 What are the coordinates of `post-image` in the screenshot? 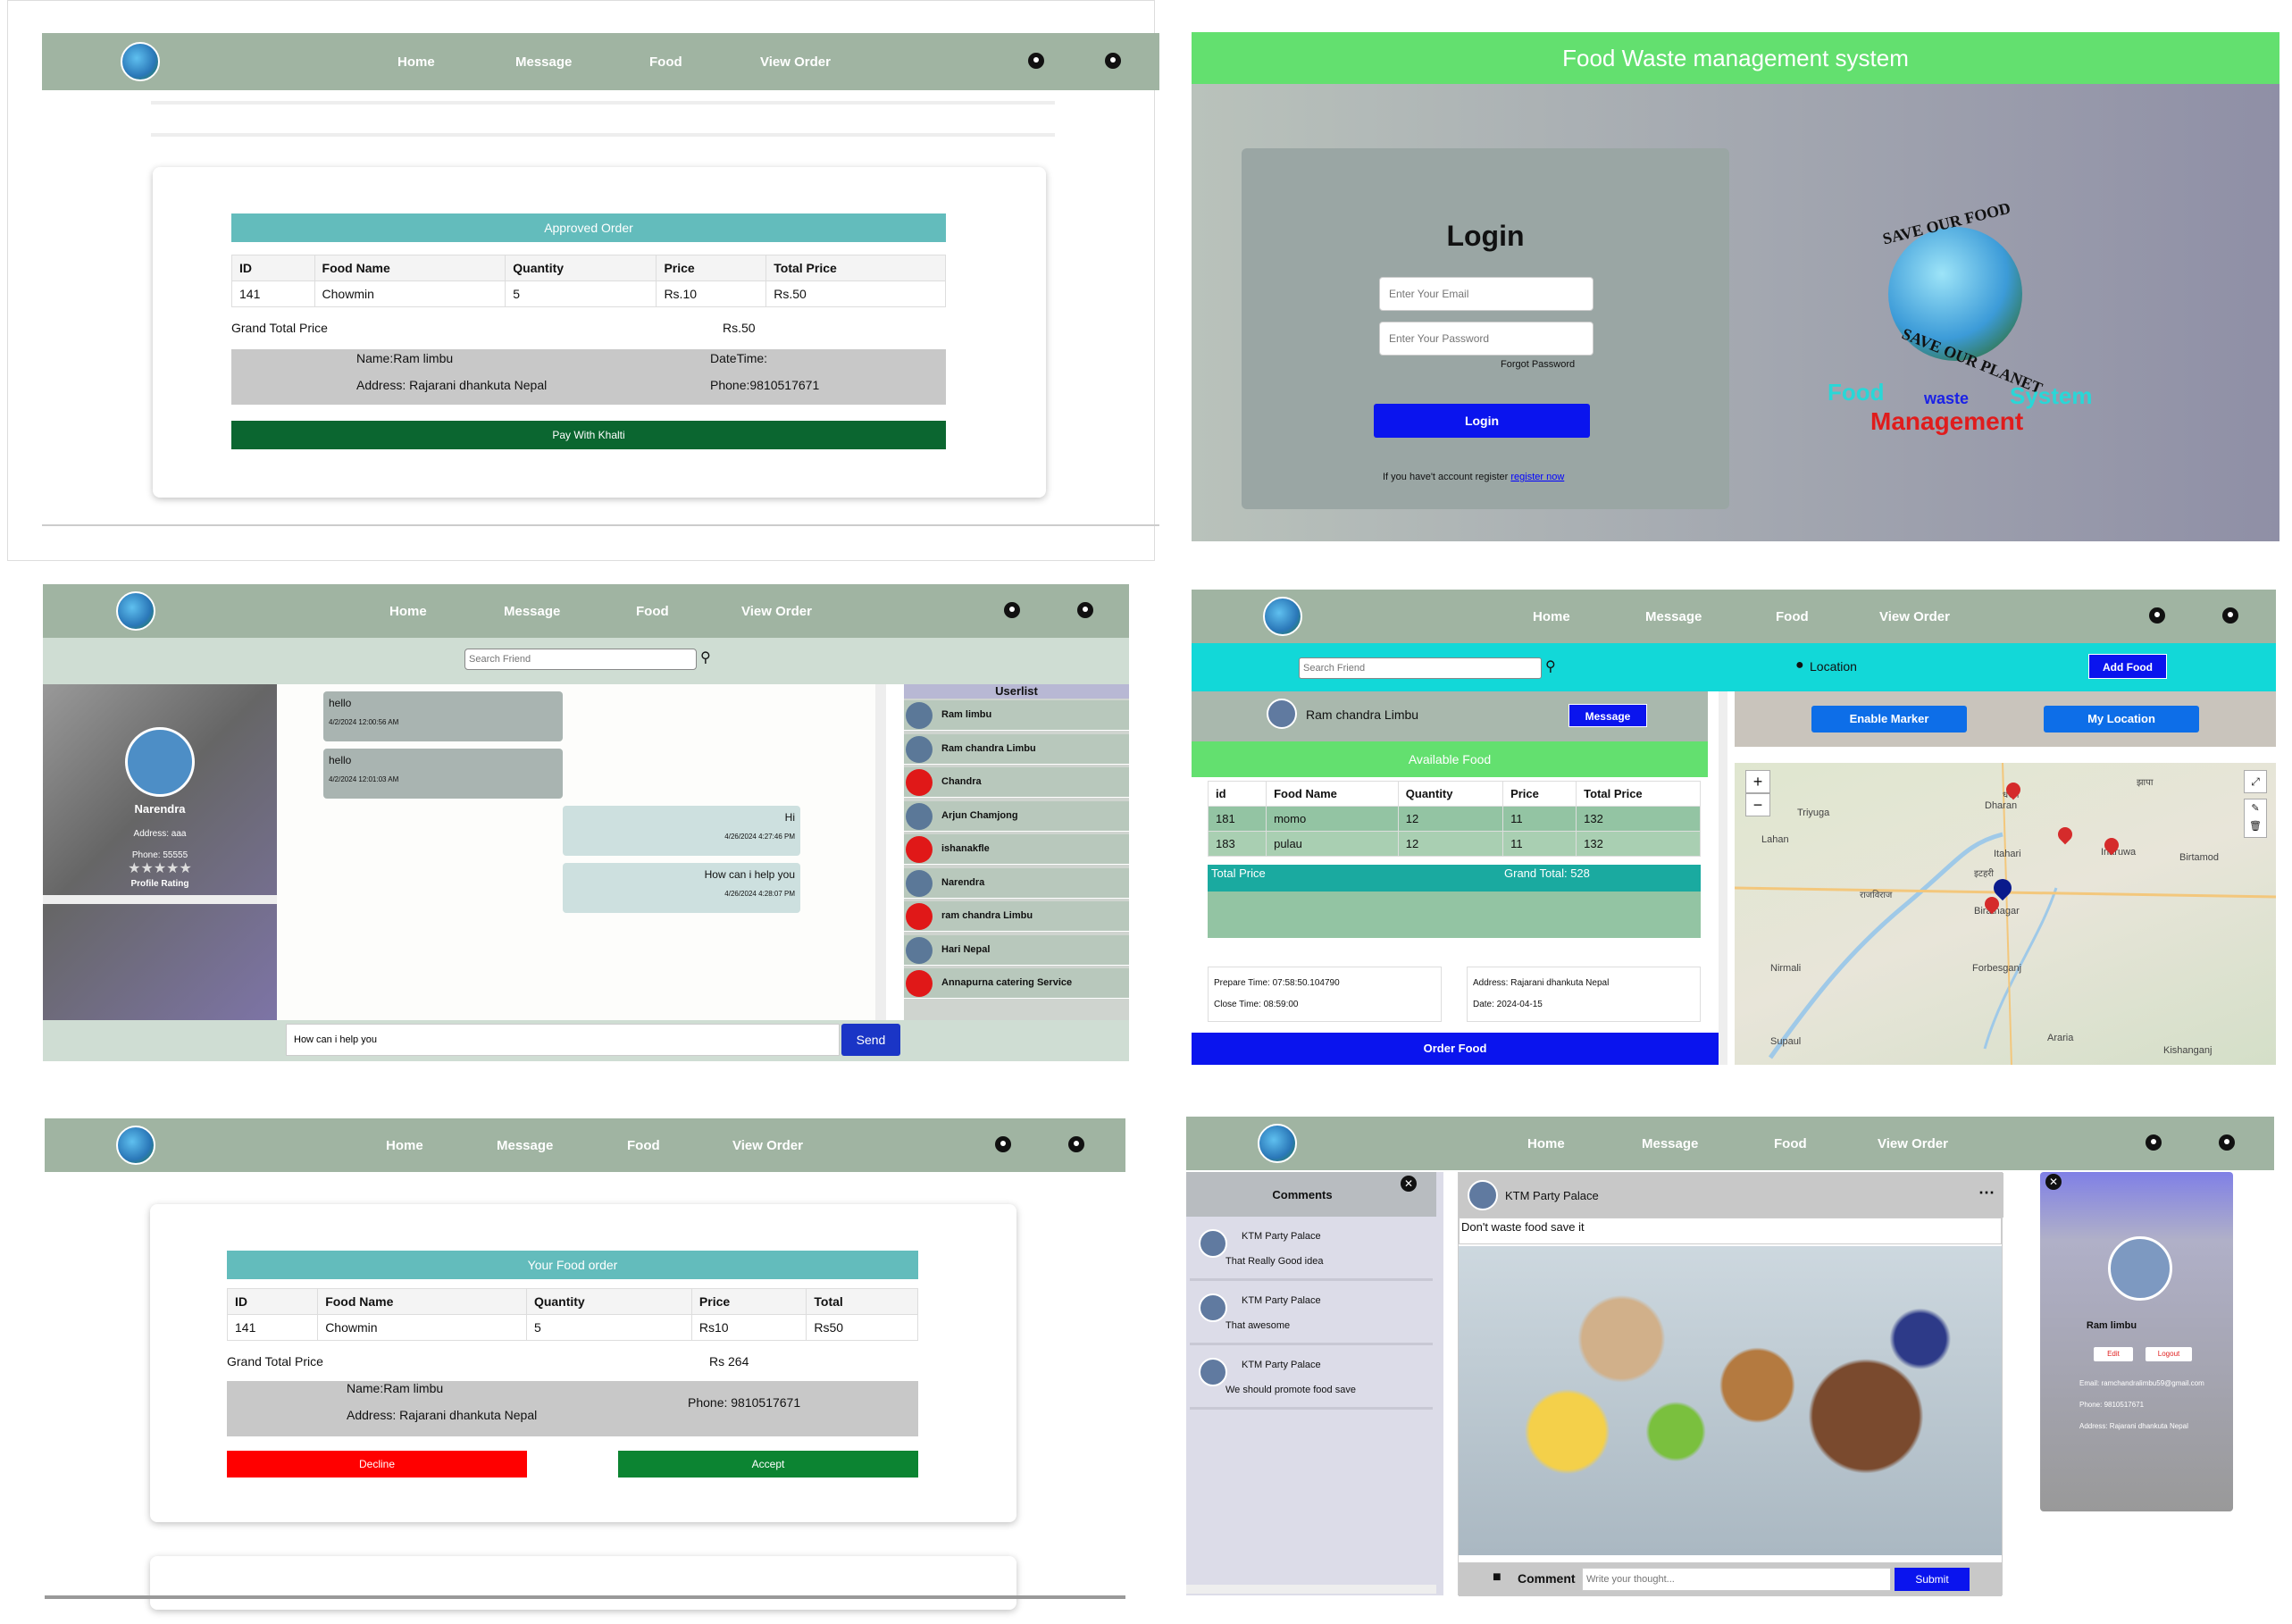 It's located at (1730, 1400).